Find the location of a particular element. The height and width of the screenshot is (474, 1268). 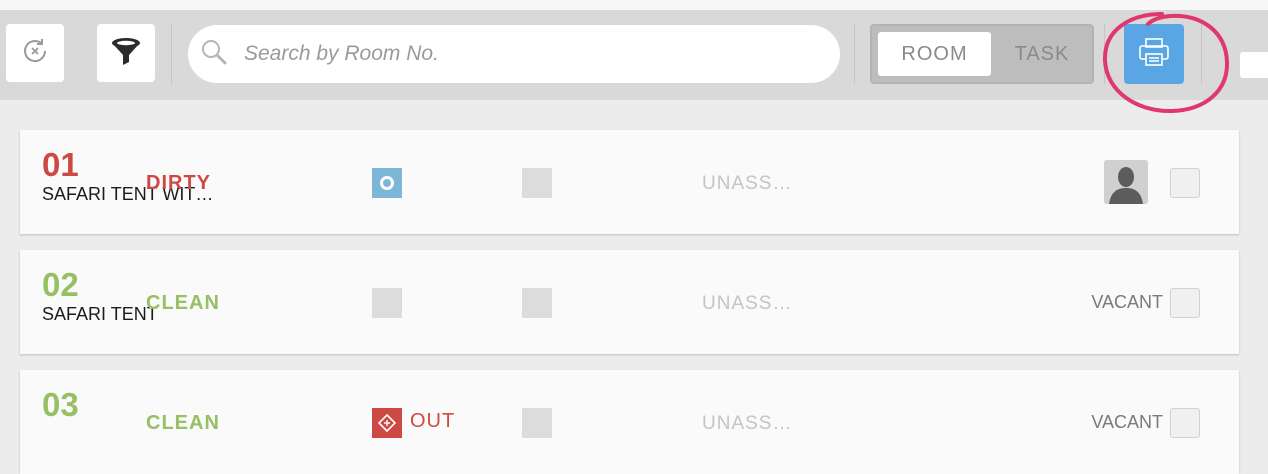

room-number: 02 is located at coordinates (60, 284).